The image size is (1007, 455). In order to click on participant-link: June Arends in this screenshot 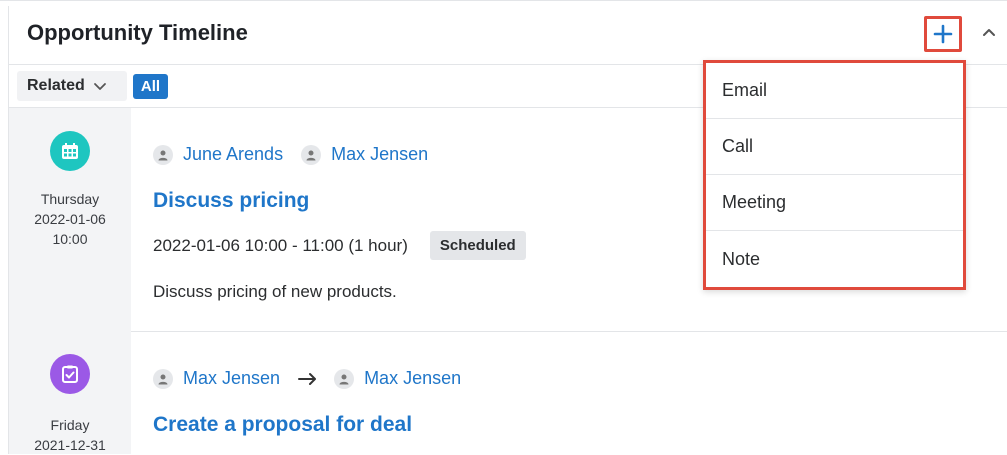, I will do `click(233, 154)`.